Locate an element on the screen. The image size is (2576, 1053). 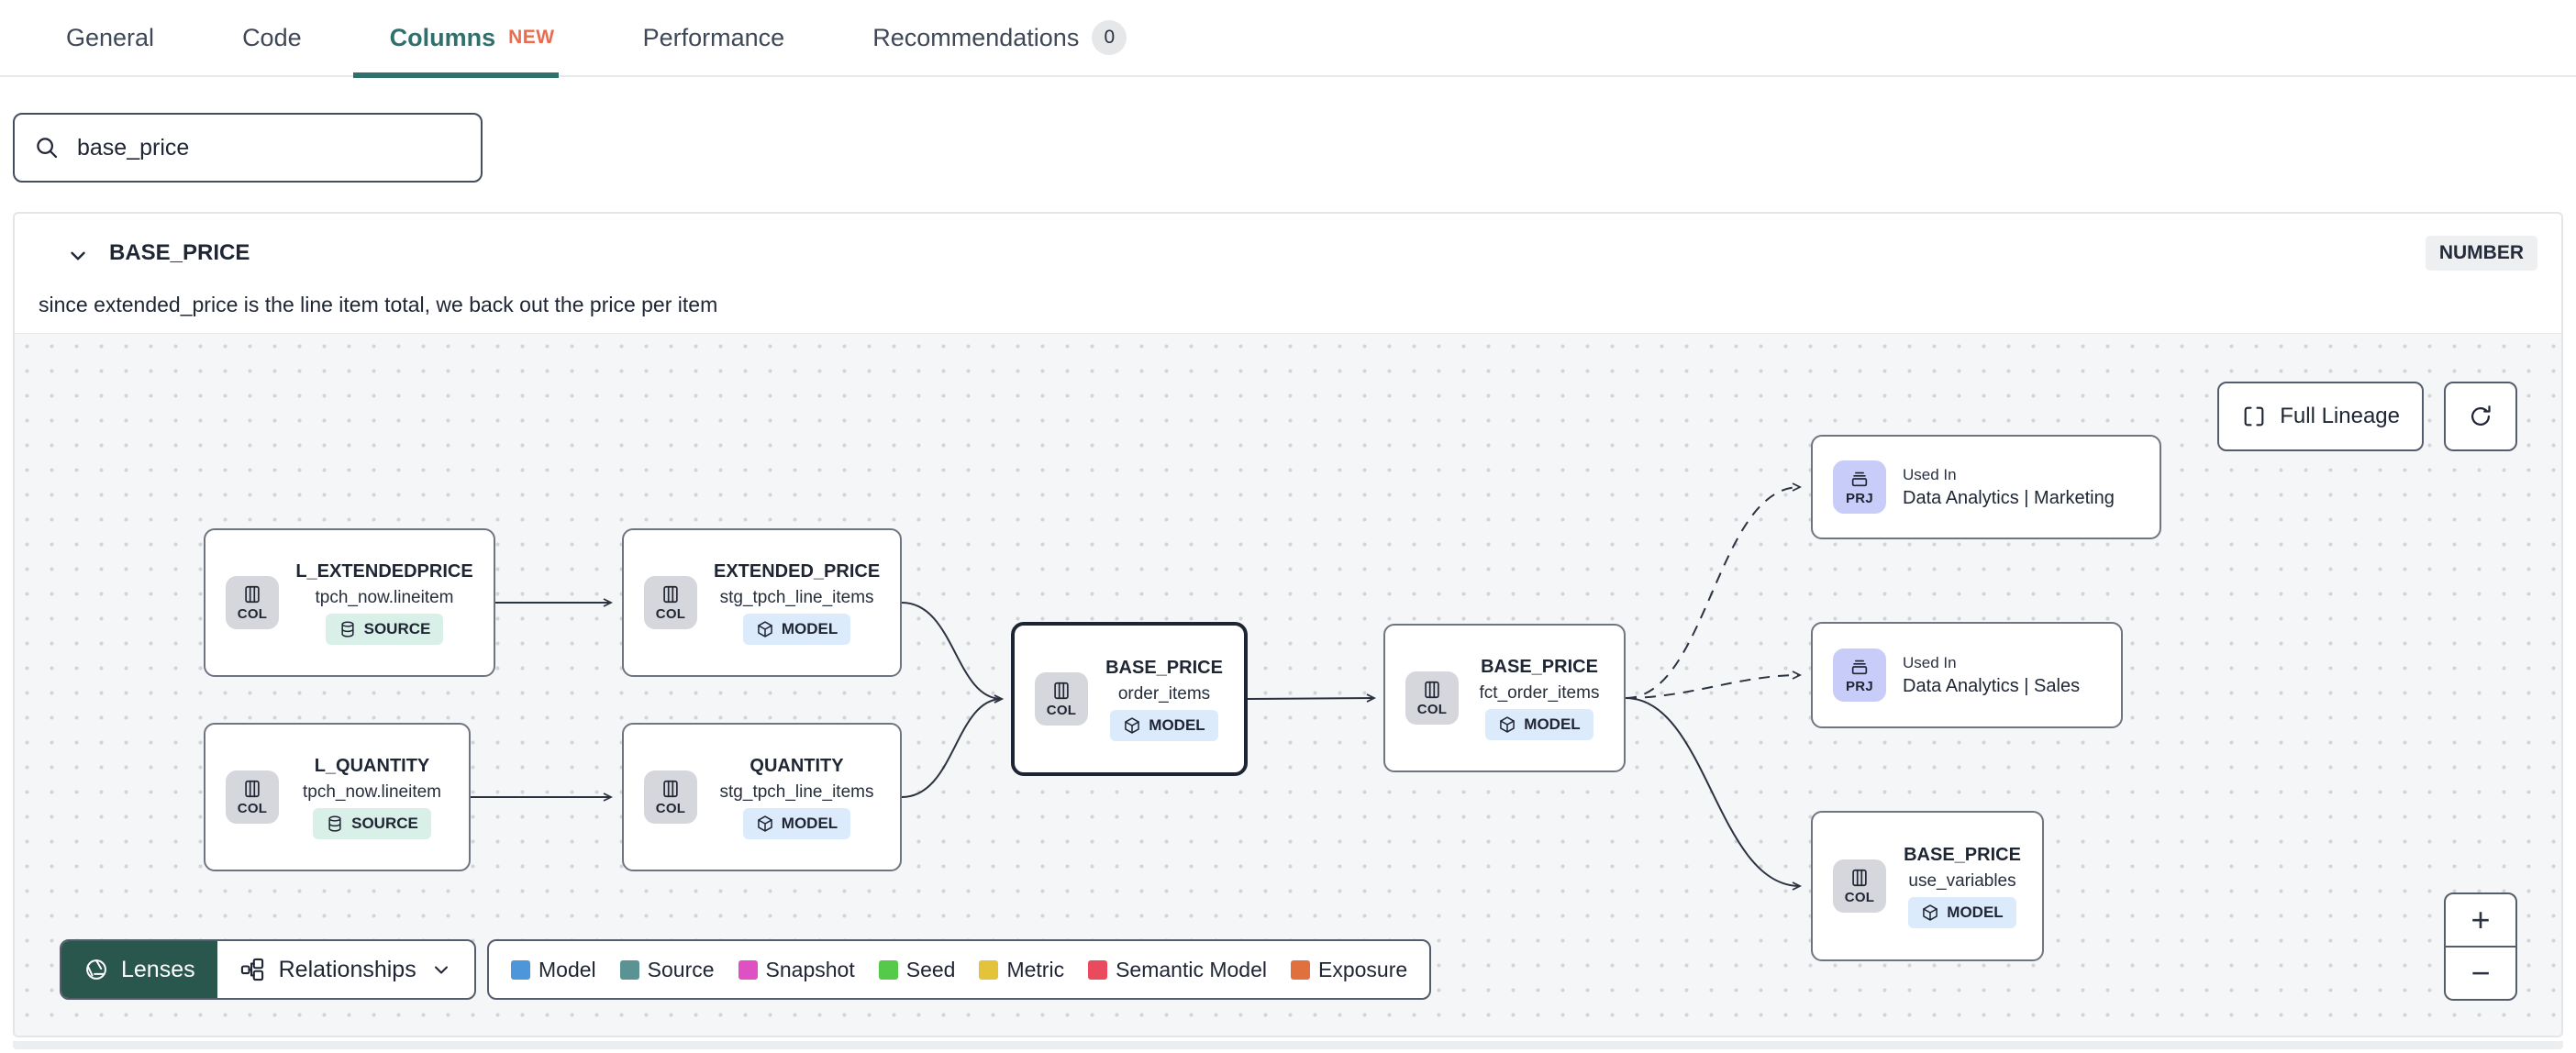
node-subtitle: use_variables is located at coordinates (1962, 880).